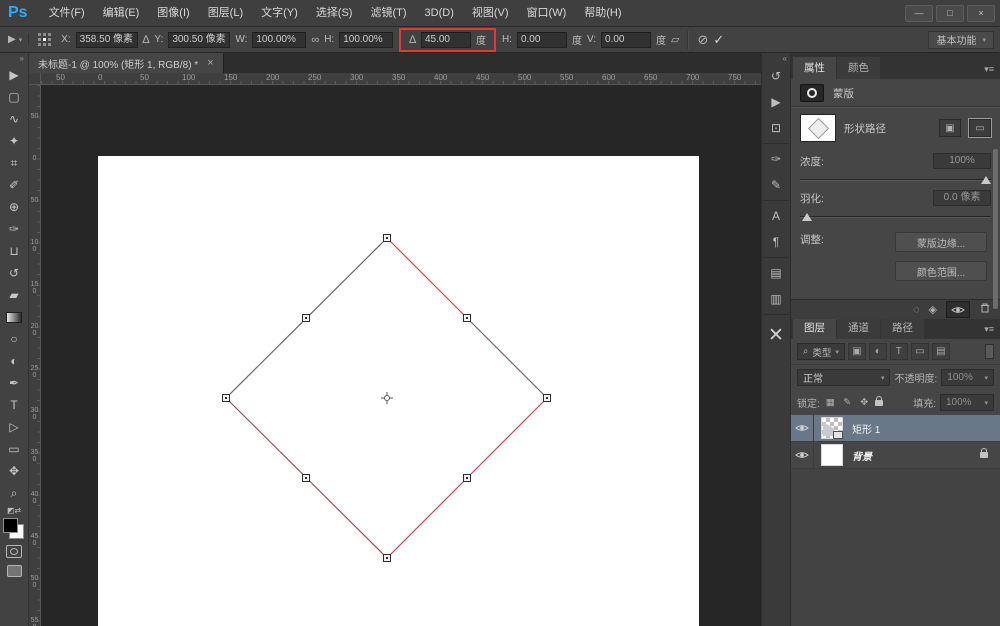  Describe the element at coordinates (14, 339) in the screenshot. I see `blur-tool: ○` at that location.